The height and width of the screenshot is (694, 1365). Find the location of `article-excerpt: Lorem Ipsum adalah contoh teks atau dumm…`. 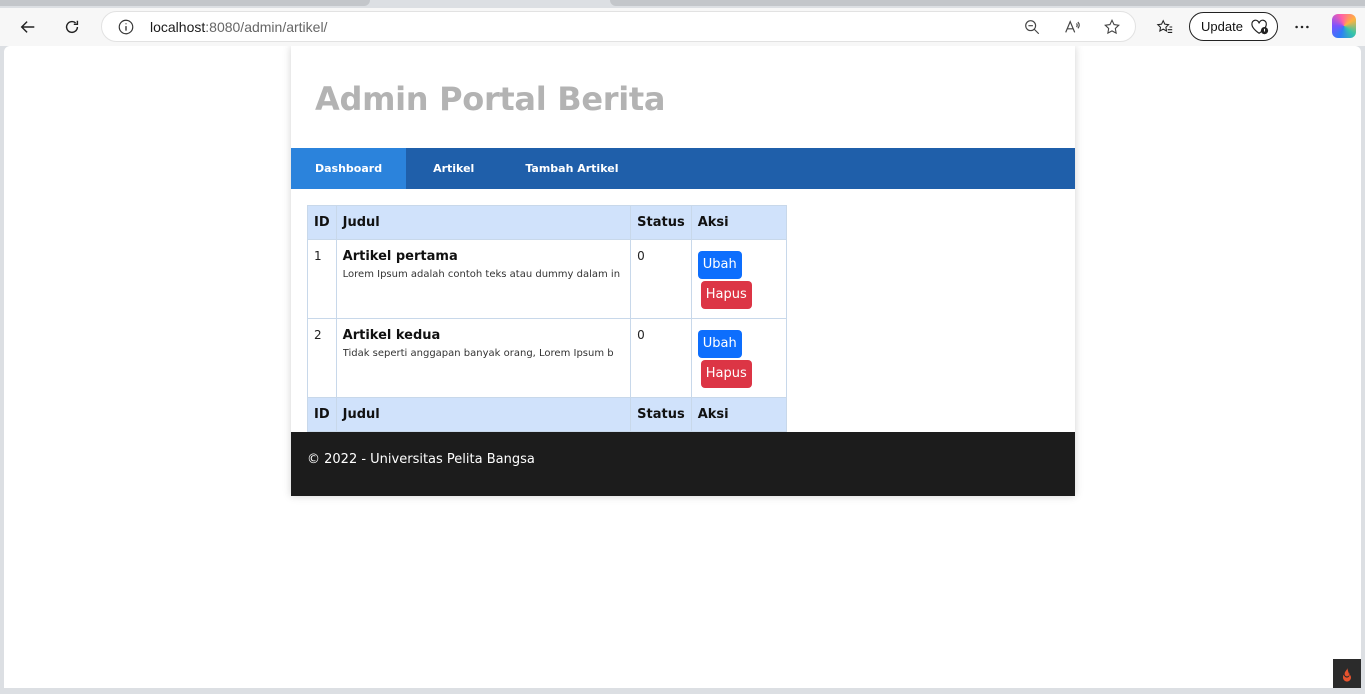

article-excerpt: Lorem Ipsum adalah contoh teks atau dumm… is located at coordinates (481, 274).